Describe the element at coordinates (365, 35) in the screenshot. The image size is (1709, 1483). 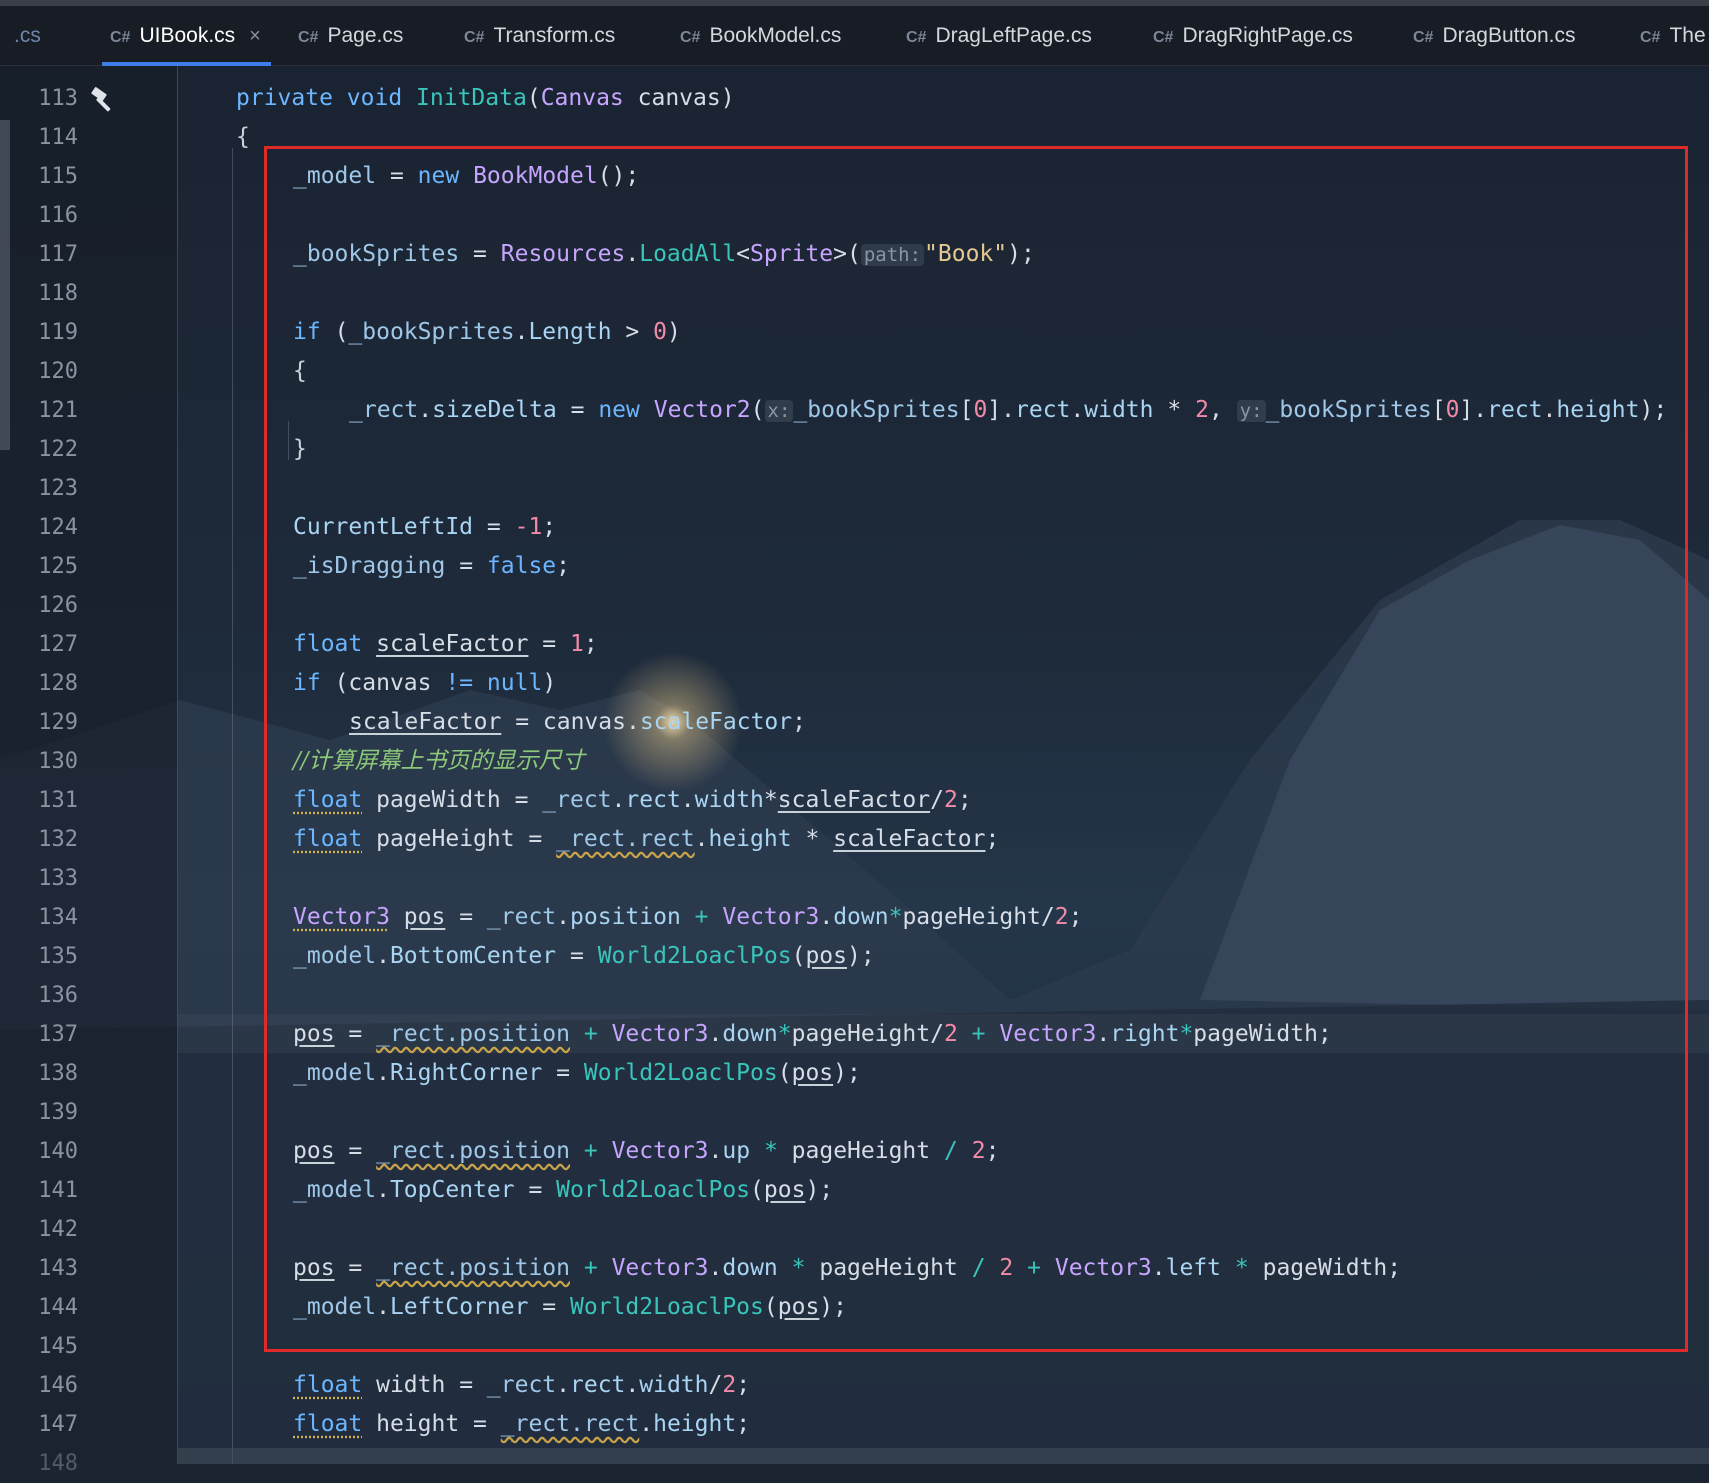
I see `tab-label: Page.cs` at that location.